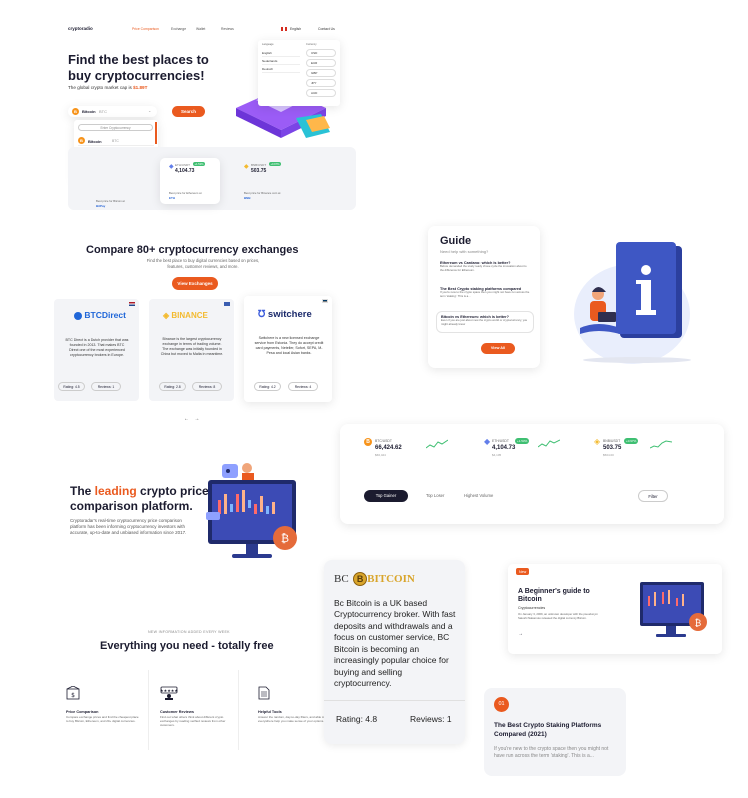 The height and width of the screenshot is (798, 748). I want to click on malta-flag-icon, so click(227, 304).